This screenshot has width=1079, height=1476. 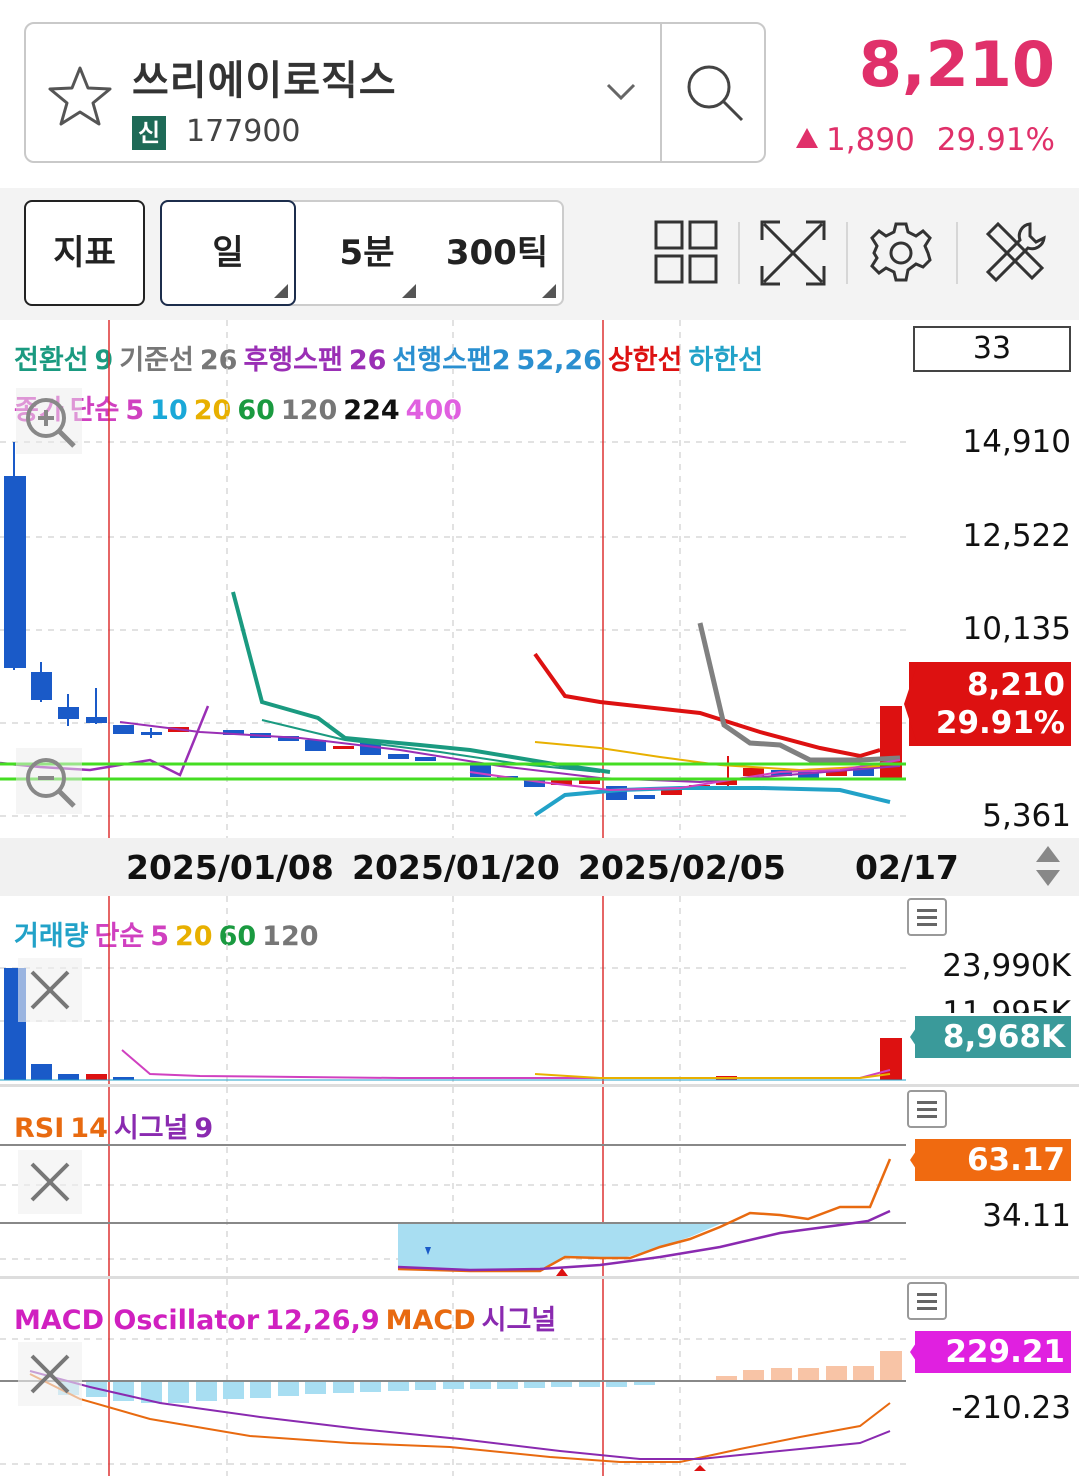 I want to click on y-axis-label: 5,361, so click(x=1026, y=816).